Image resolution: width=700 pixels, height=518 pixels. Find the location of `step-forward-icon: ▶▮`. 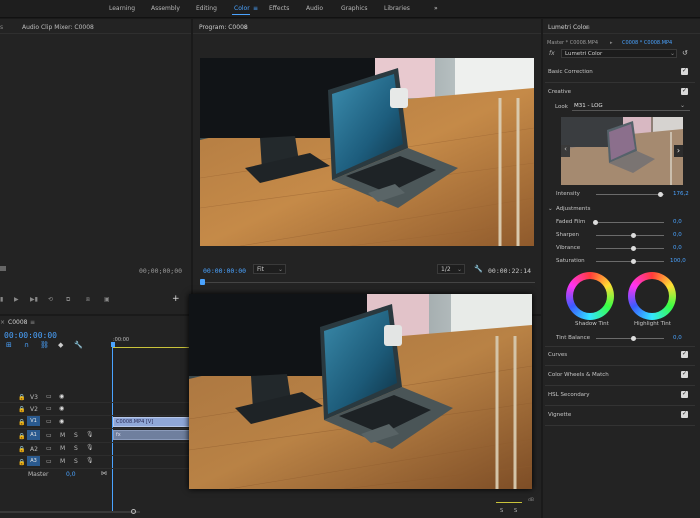

step-forward-icon: ▶▮ is located at coordinates (34, 299).